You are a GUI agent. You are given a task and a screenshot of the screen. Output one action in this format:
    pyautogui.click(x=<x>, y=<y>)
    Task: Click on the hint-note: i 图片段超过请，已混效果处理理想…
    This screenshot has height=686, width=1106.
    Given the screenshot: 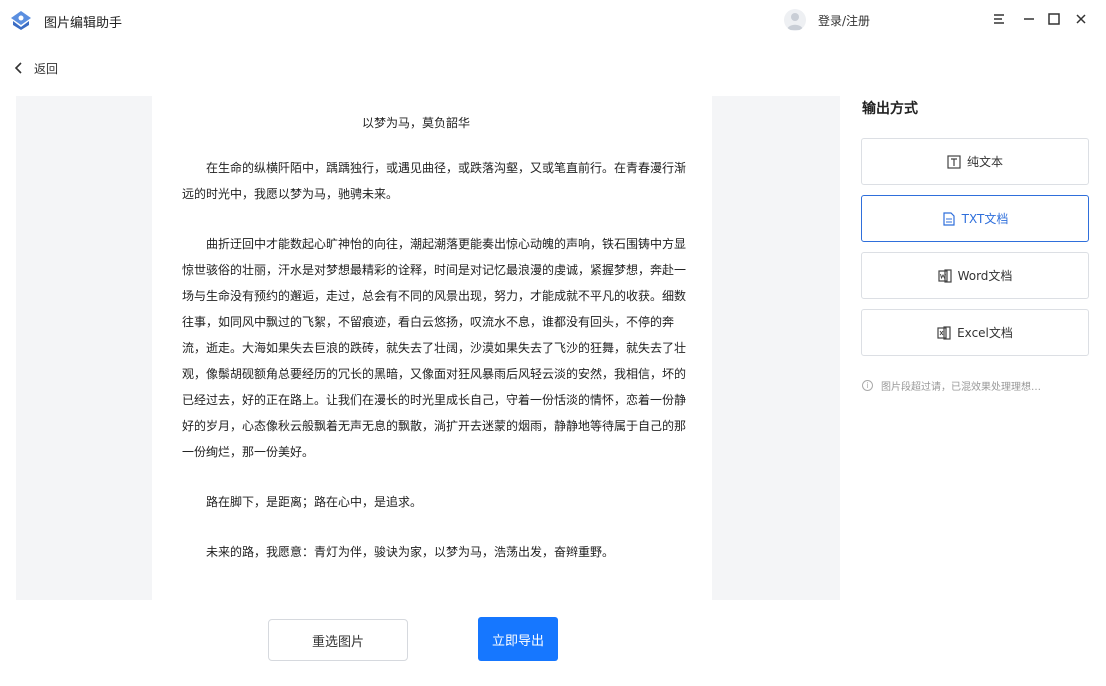 What is the action you would take?
    pyautogui.click(x=951, y=385)
    